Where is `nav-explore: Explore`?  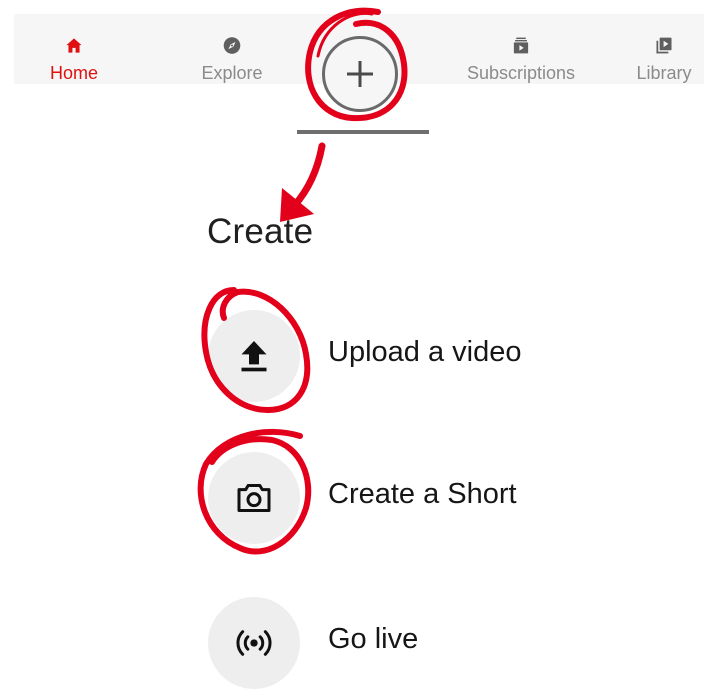
nav-explore: Explore is located at coordinates (232, 49).